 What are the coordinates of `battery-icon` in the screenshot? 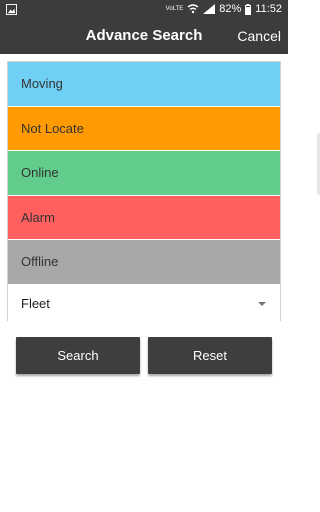 It's located at (248, 9).